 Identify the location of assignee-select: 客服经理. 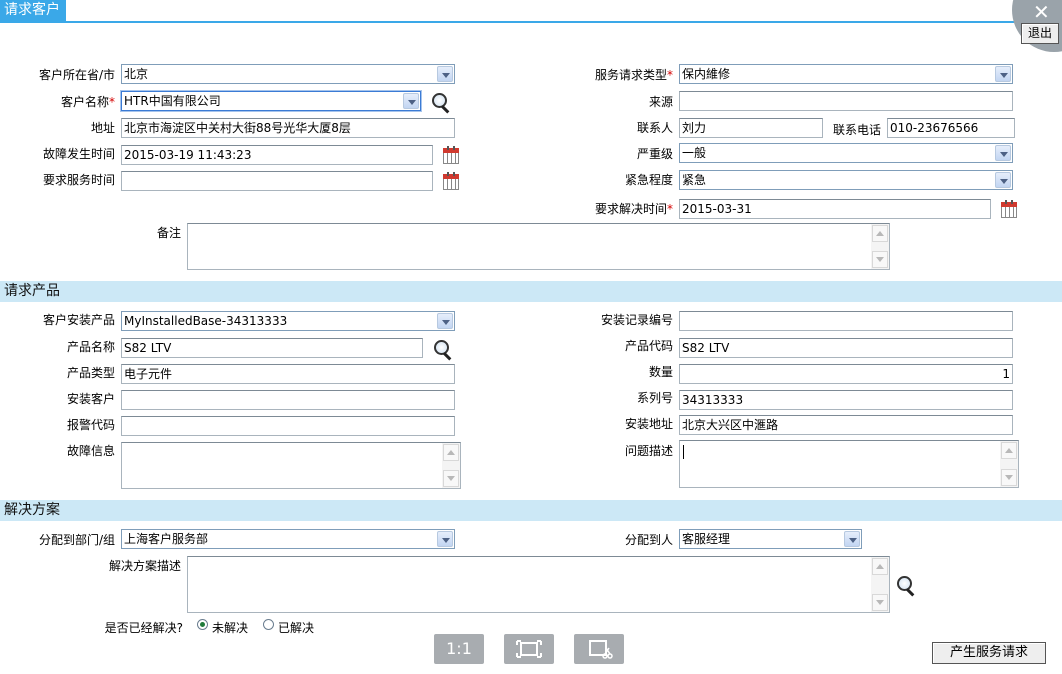
(770, 539).